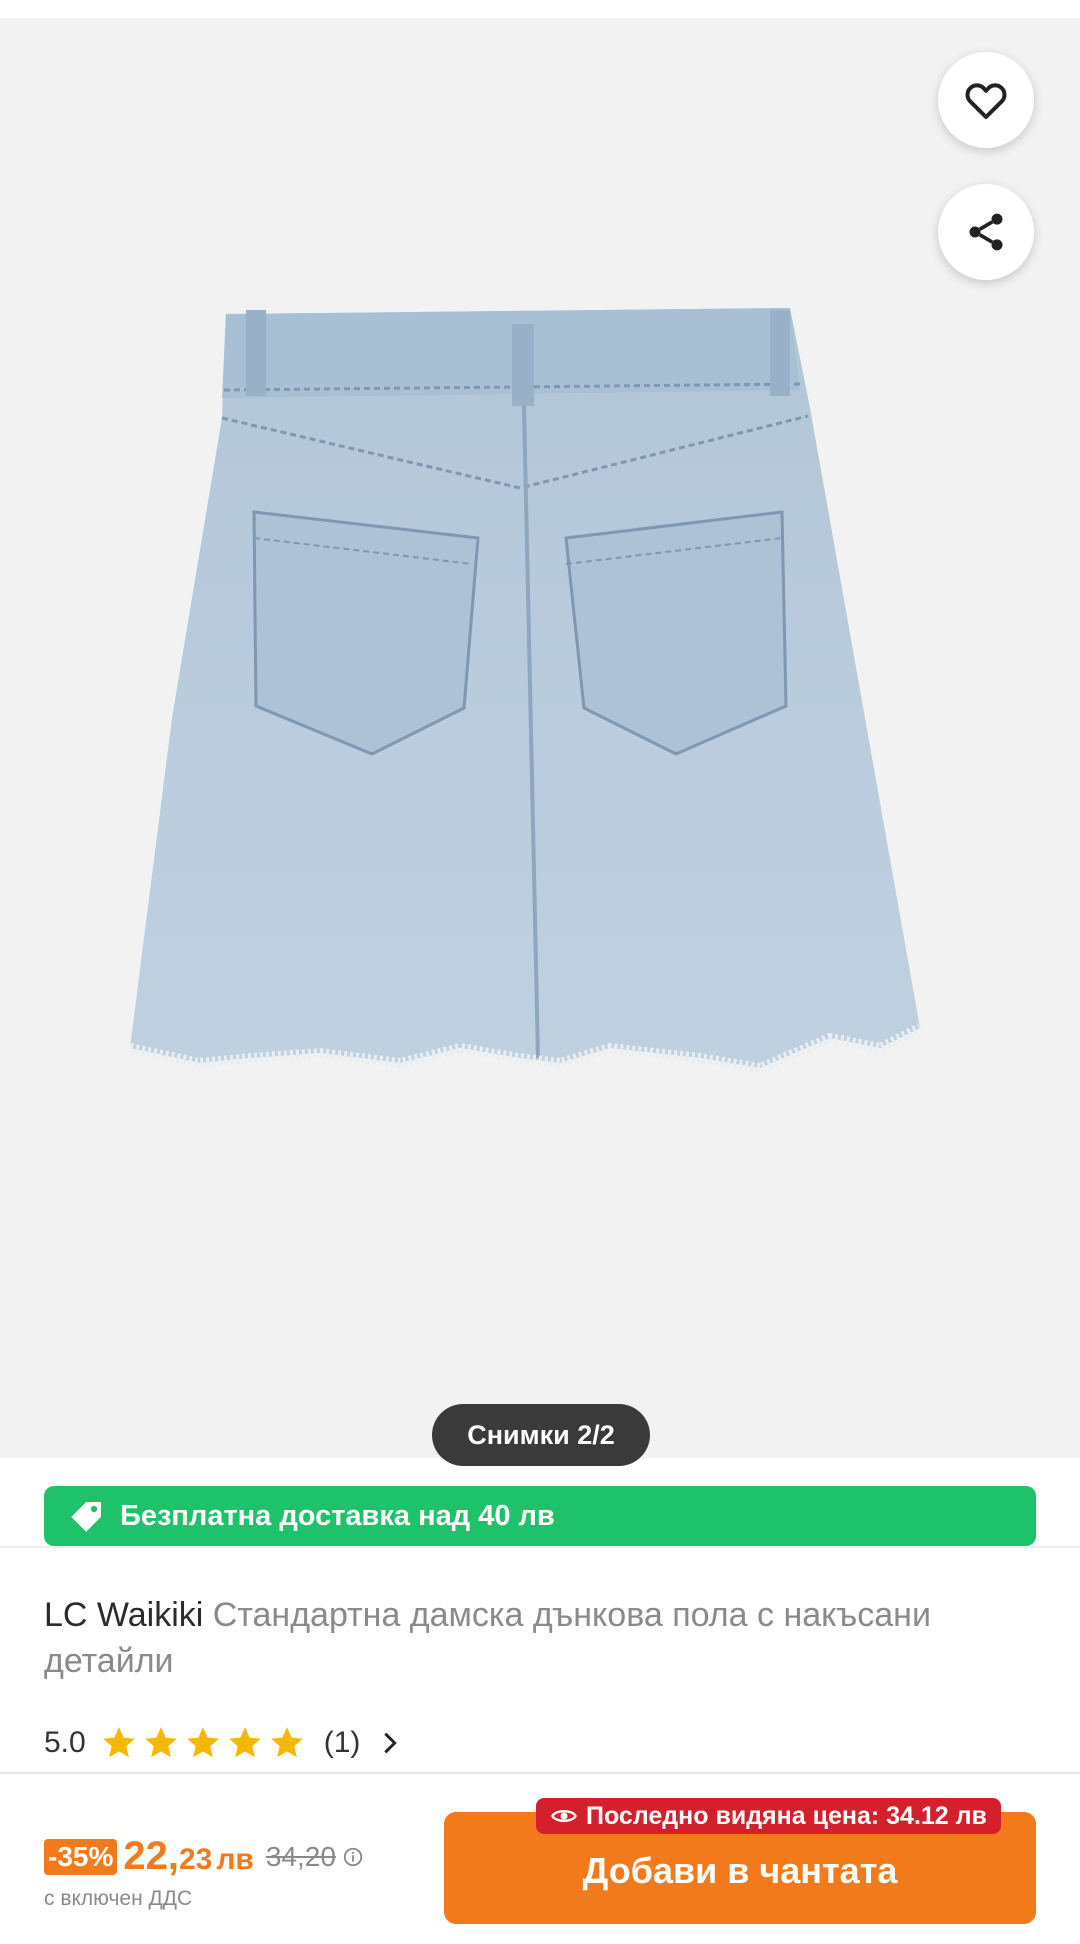 The width and height of the screenshot is (1080, 1944). Describe the element at coordinates (540, 1547) in the screenshot. I see `divider` at that location.